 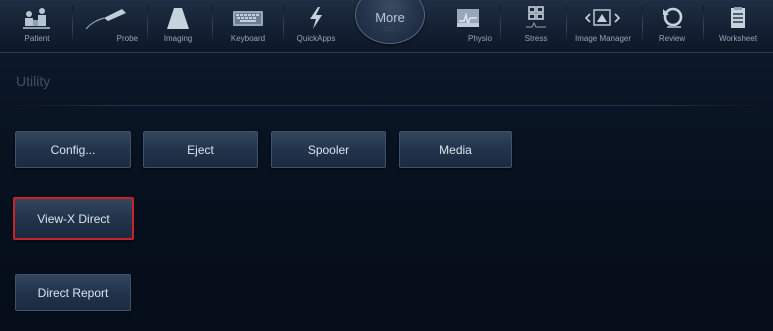 I want to click on toolbar-label: Keyboard, so click(x=248, y=38).